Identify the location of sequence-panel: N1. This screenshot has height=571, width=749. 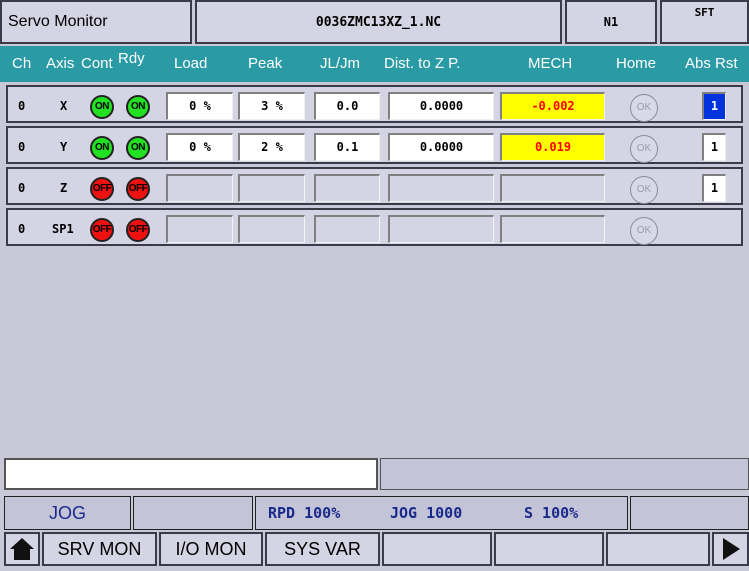
(611, 22).